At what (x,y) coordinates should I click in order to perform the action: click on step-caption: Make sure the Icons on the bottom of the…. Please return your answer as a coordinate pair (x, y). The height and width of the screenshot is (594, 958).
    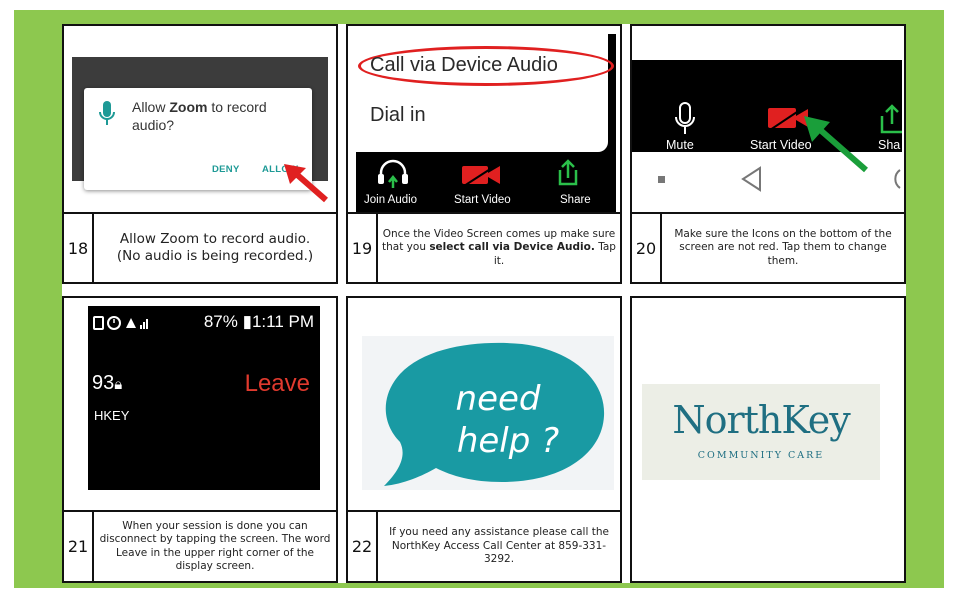
    Looking at the image, I should click on (783, 247).